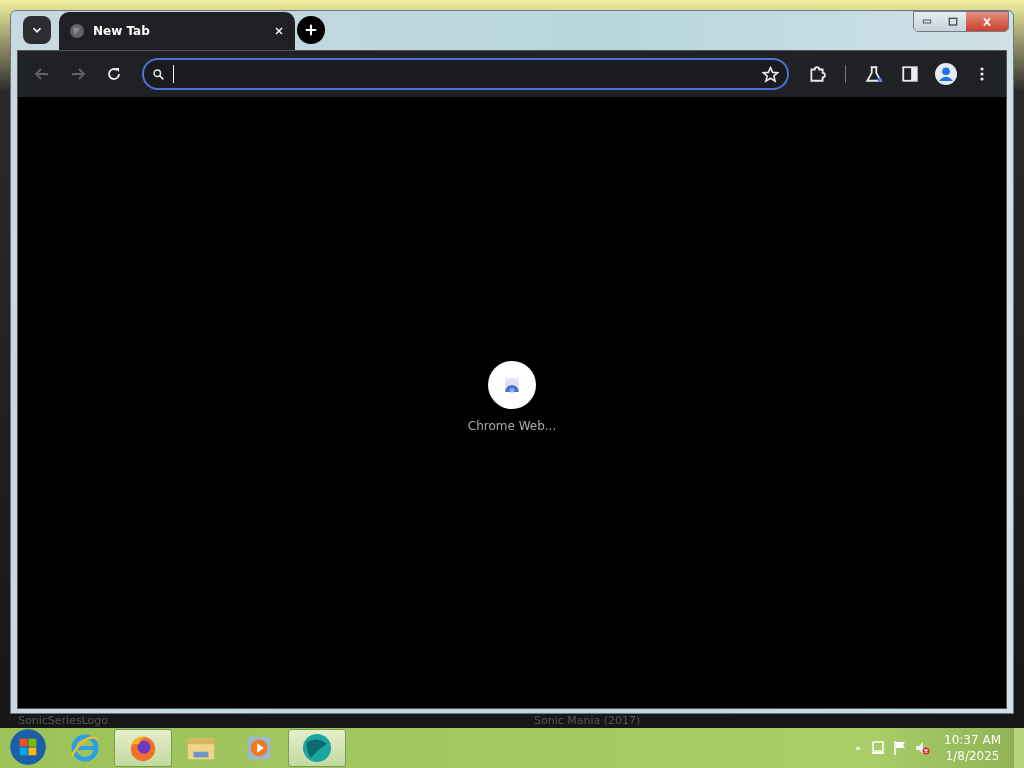 This screenshot has width=1024, height=768. What do you see at coordinates (874, 74) in the screenshot?
I see `flask-icon` at bounding box center [874, 74].